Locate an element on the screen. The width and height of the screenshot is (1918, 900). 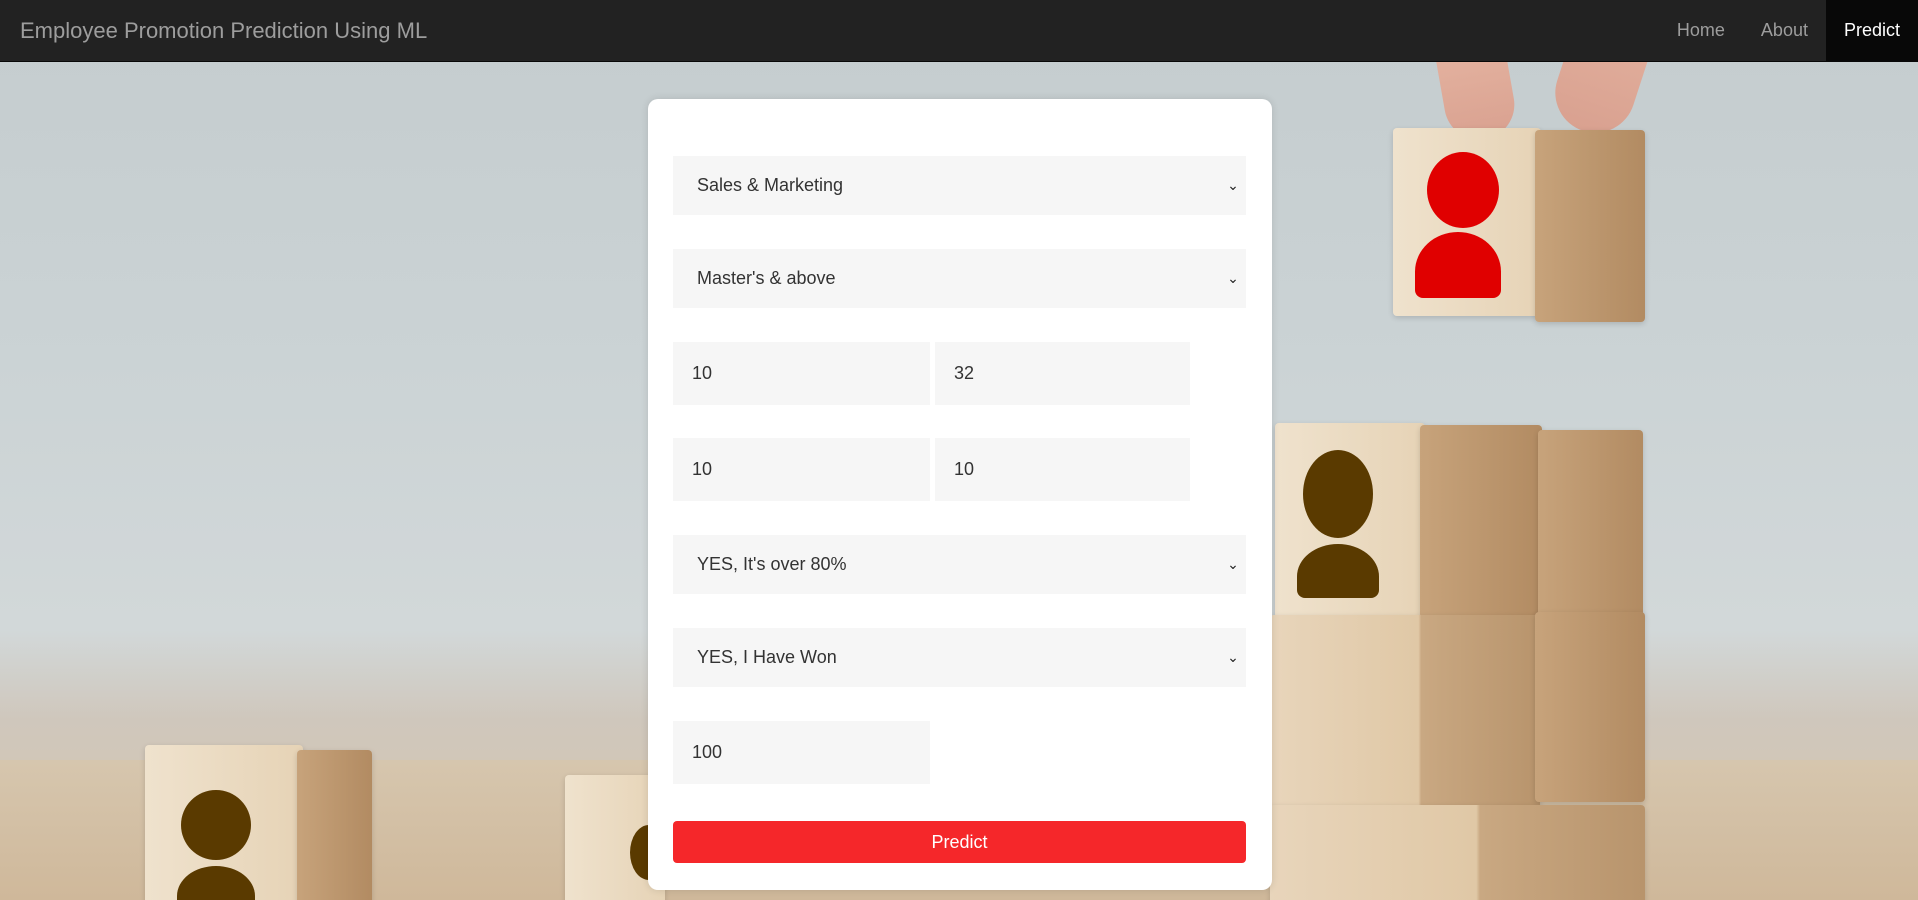
department-value: Sales & Marketing is located at coordinates (770, 185).